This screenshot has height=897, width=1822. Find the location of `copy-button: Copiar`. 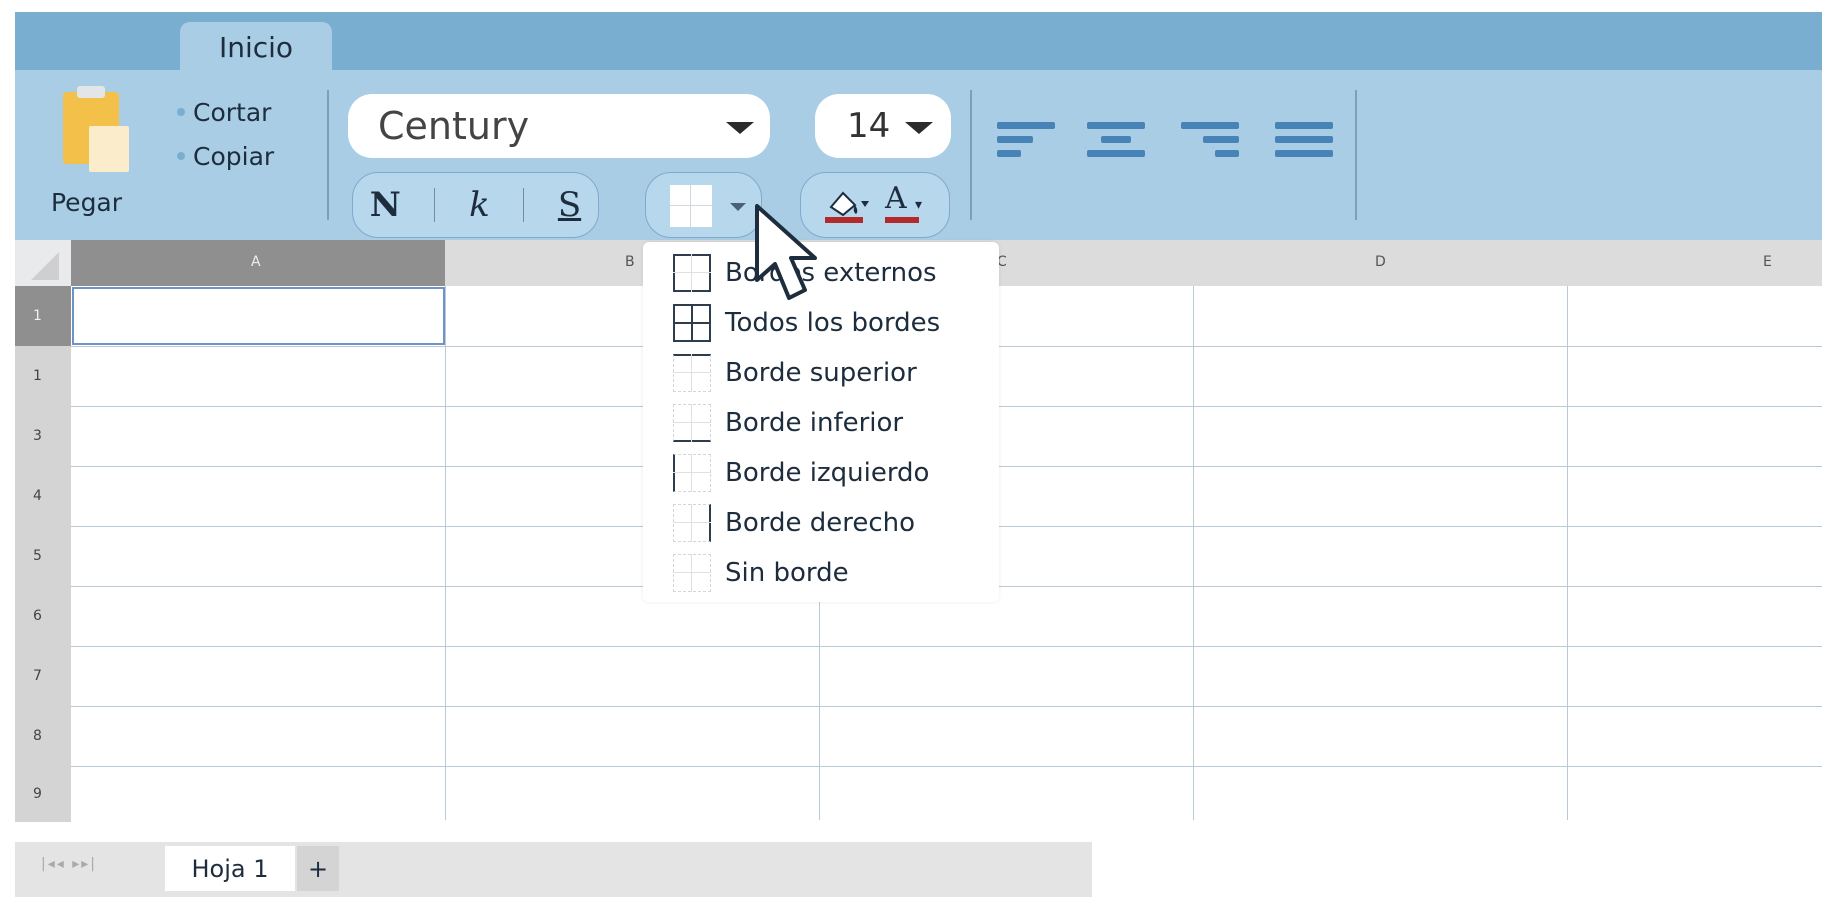

copy-button: Copiar is located at coordinates (225, 156).